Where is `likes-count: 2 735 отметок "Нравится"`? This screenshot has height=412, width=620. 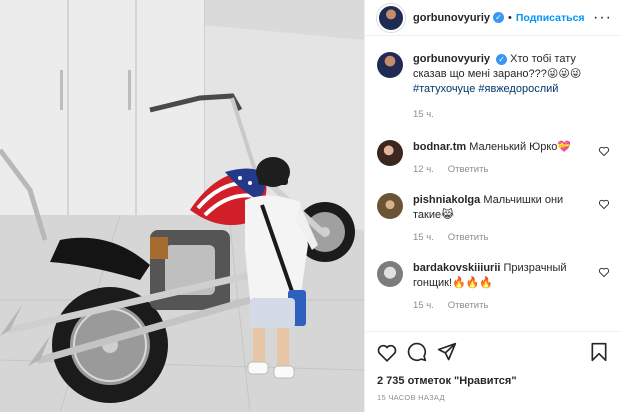 likes-count: 2 735 отметок "Нравится" is located at coordinates (492, 381).